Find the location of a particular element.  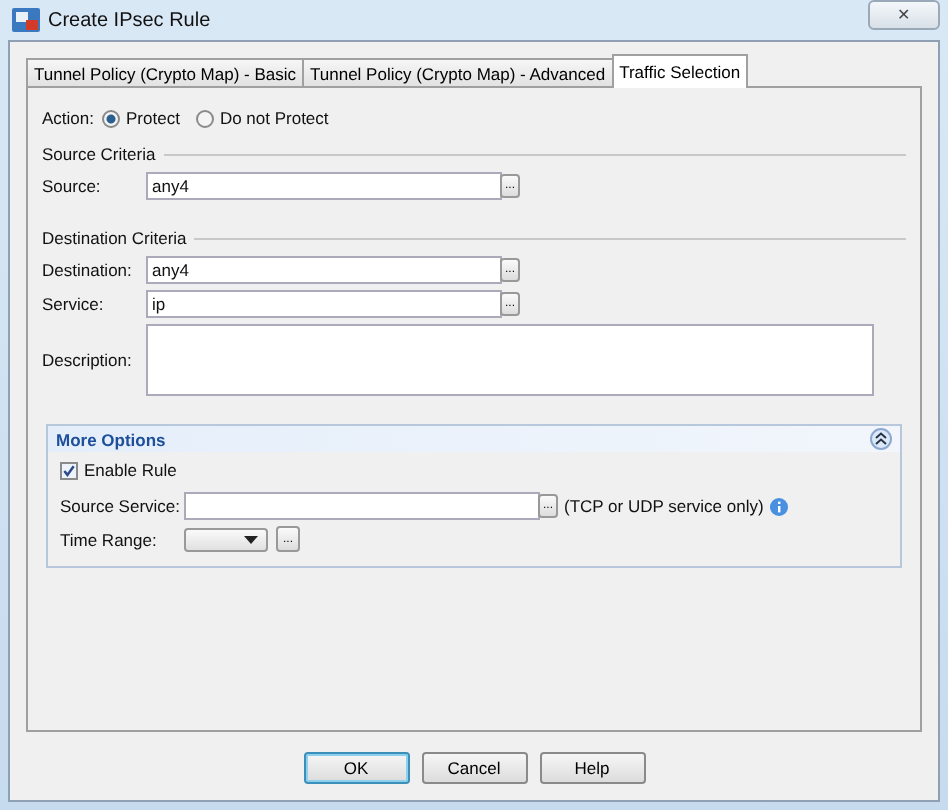

field-label: Service: is located at coordinates (74, 304).